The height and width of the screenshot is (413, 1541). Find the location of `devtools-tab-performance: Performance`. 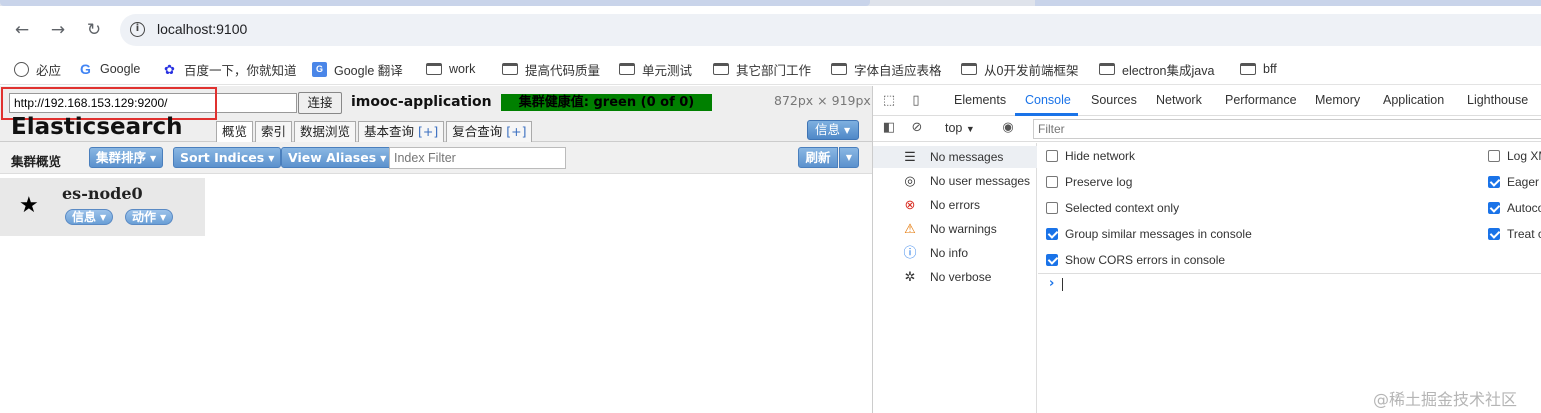

devtools-tab-performance: Performance is located at coordinates (1261, 100).